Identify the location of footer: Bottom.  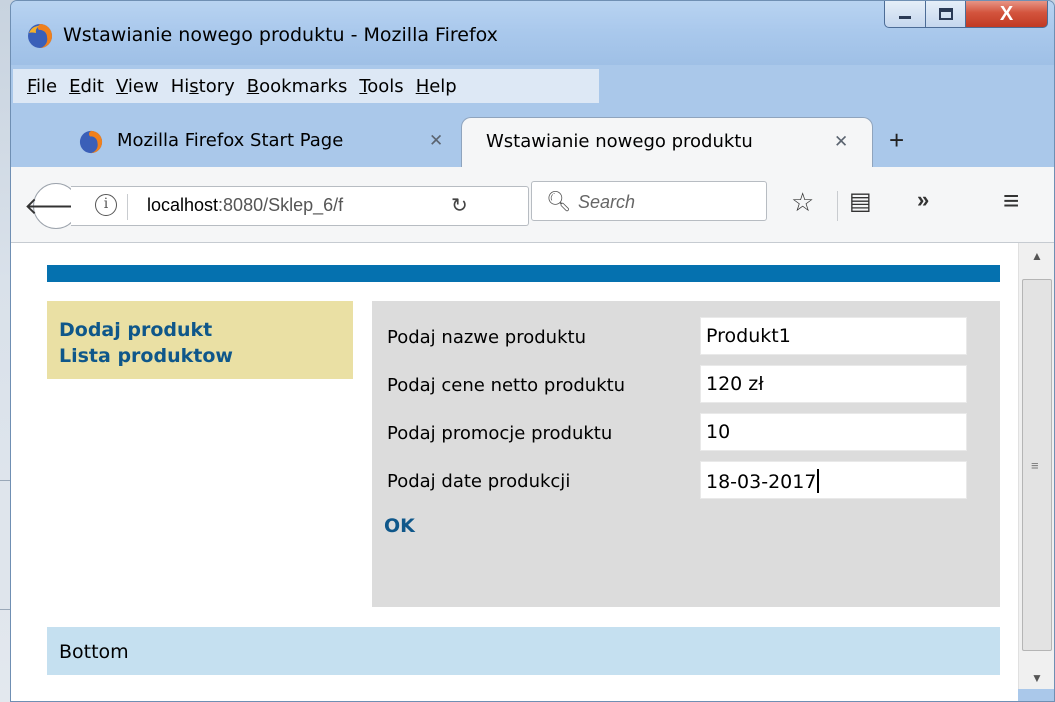
(523, 651).